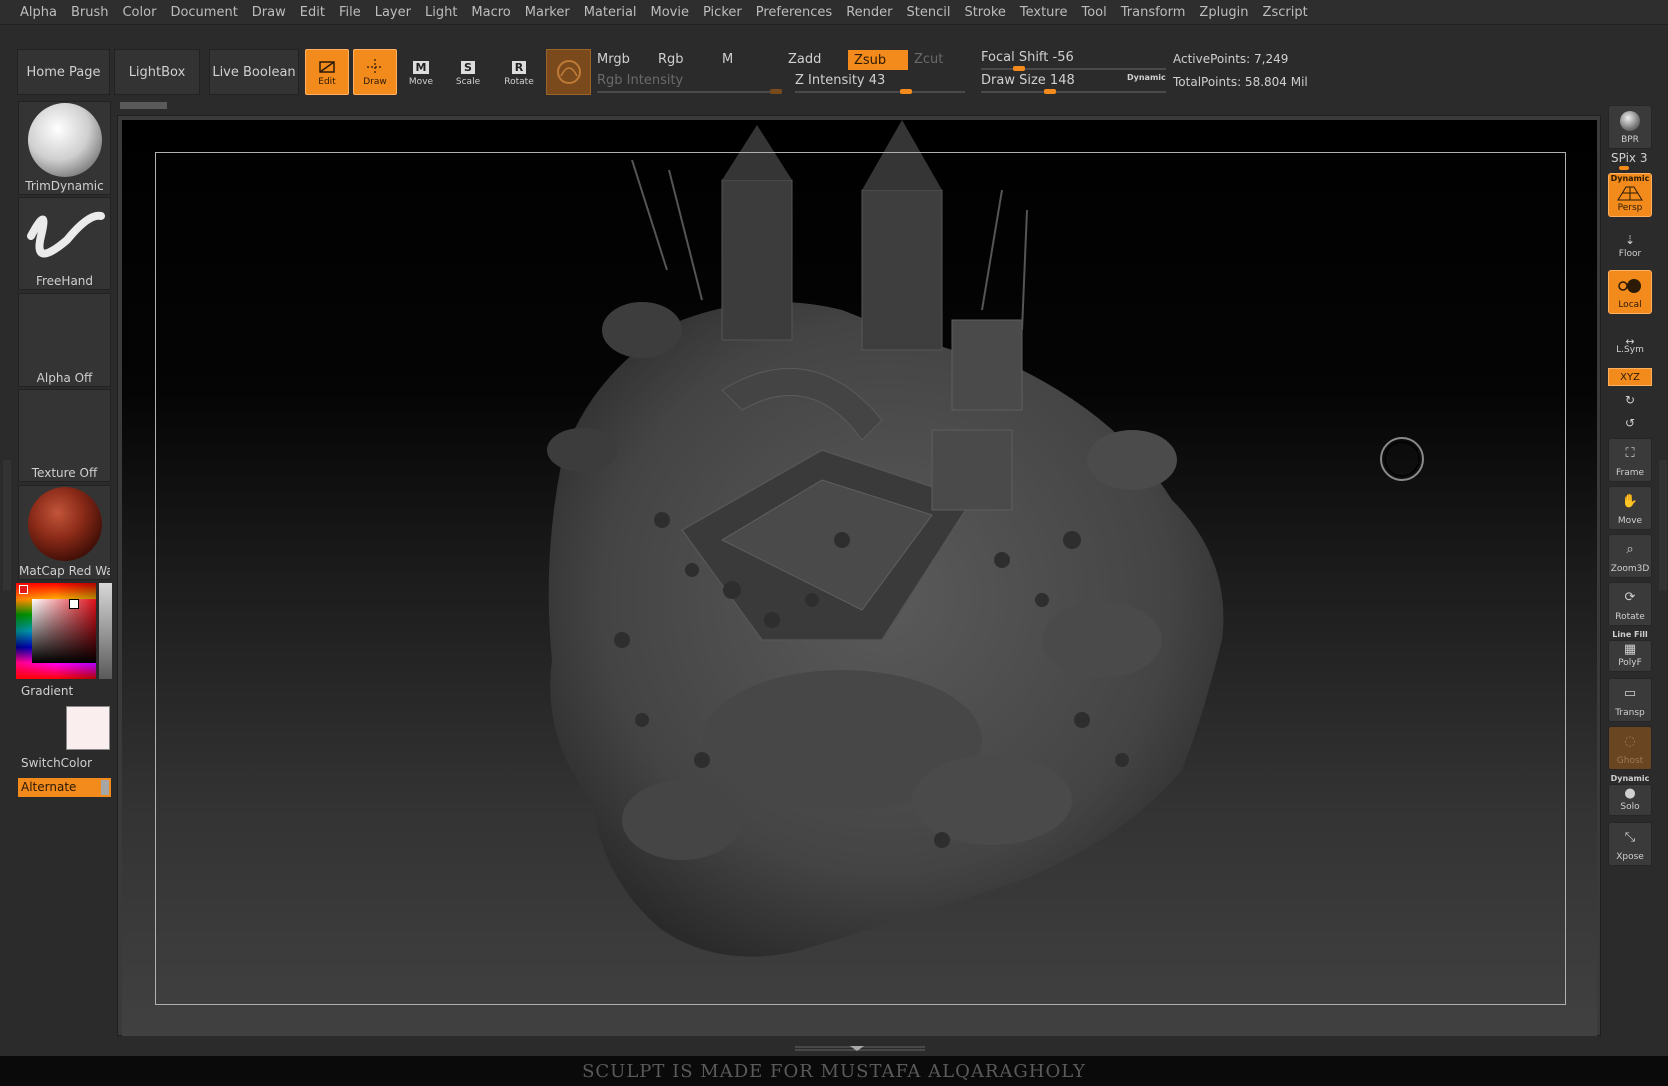 This screenshot has height=1086, width=1668. Describe the element at coordinates (670, 12) in the screenshot. I see `menu-item-movie: Movie` at that location.